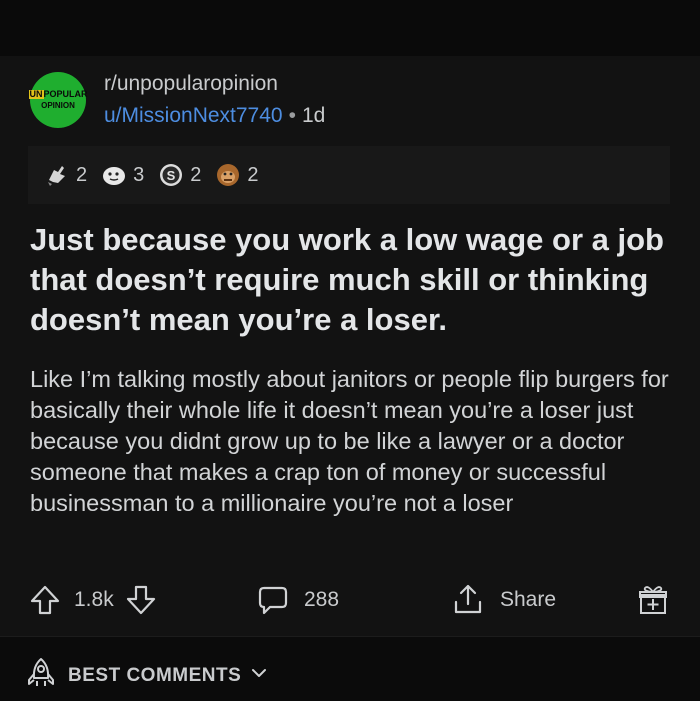  I want to click on wholesome-seal-award-icon, so click(114, 175).